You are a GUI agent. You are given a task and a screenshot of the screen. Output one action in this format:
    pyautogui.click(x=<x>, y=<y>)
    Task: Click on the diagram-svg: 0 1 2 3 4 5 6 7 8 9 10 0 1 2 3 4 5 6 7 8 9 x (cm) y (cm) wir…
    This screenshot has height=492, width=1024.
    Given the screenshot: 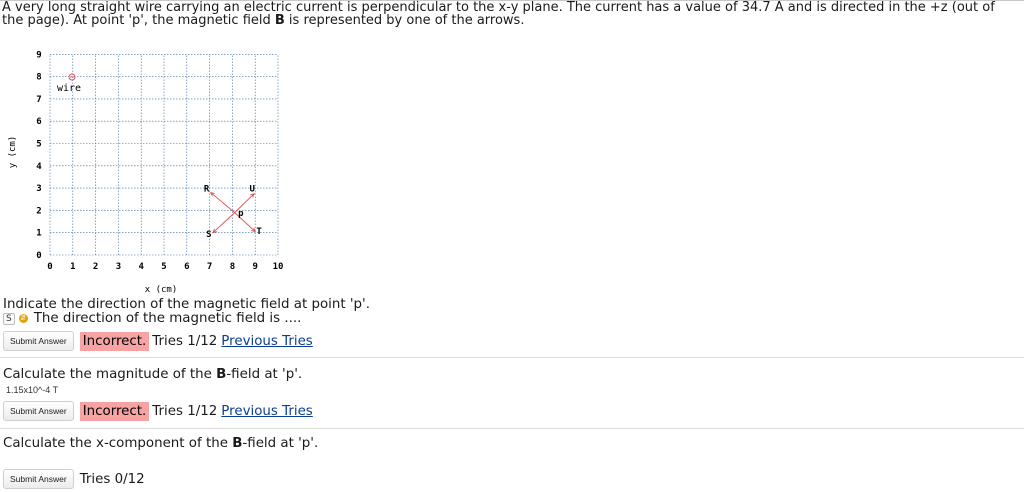 What is the action you would take?
    pyautogui.click(x=146, y=172)
    